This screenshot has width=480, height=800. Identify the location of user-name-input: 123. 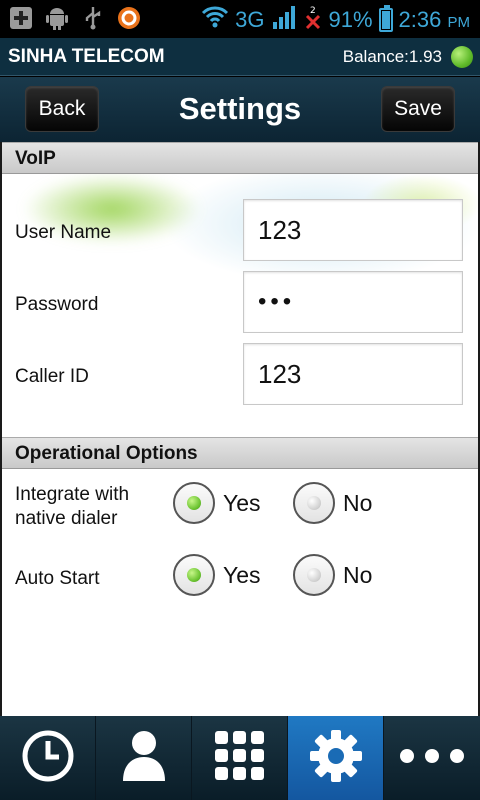
(353, 230).